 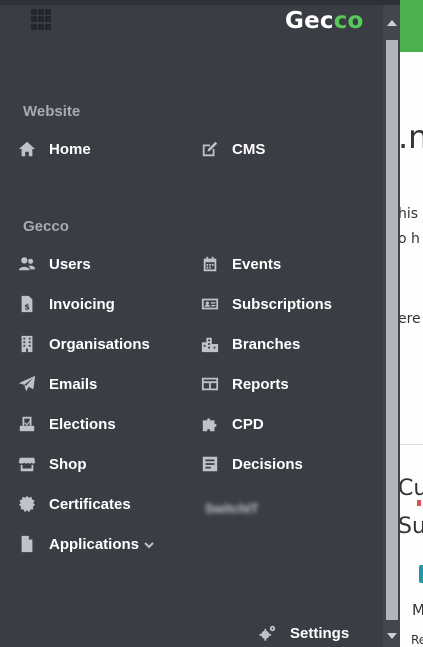 I want to click on menu-item-applications: Applications, so click(x=86, y=544).